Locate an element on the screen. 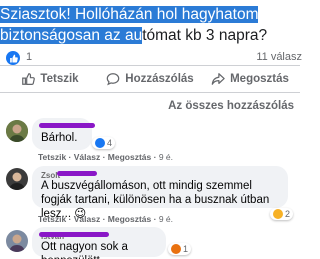  post-text-line-2: biztonságosan az autómat kb 3 napra? is located at coordinates (150, 35).